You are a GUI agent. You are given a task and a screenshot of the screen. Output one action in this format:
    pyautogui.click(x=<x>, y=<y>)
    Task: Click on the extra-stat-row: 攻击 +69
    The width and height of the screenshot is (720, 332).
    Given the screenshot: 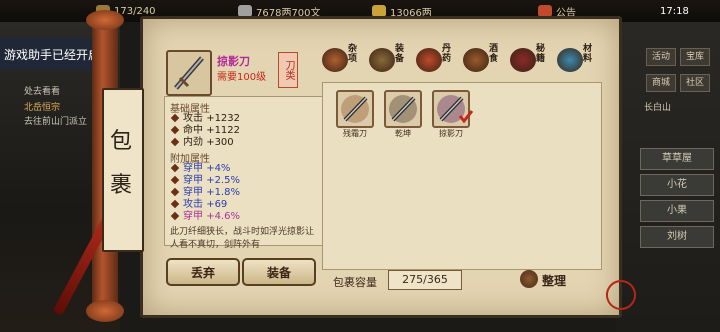 What is the action you would take?
    pyautogui.click(x=205, y=205)
    